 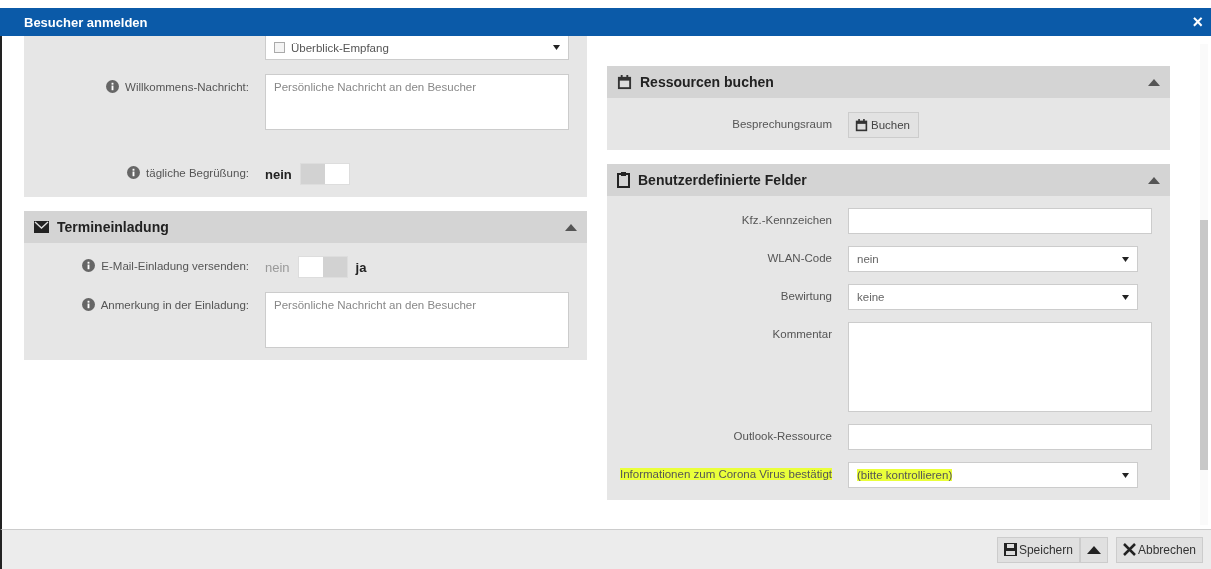 I want to click on field-label: E-Mail-Einladung versenden:, so click(x=175, y=265).